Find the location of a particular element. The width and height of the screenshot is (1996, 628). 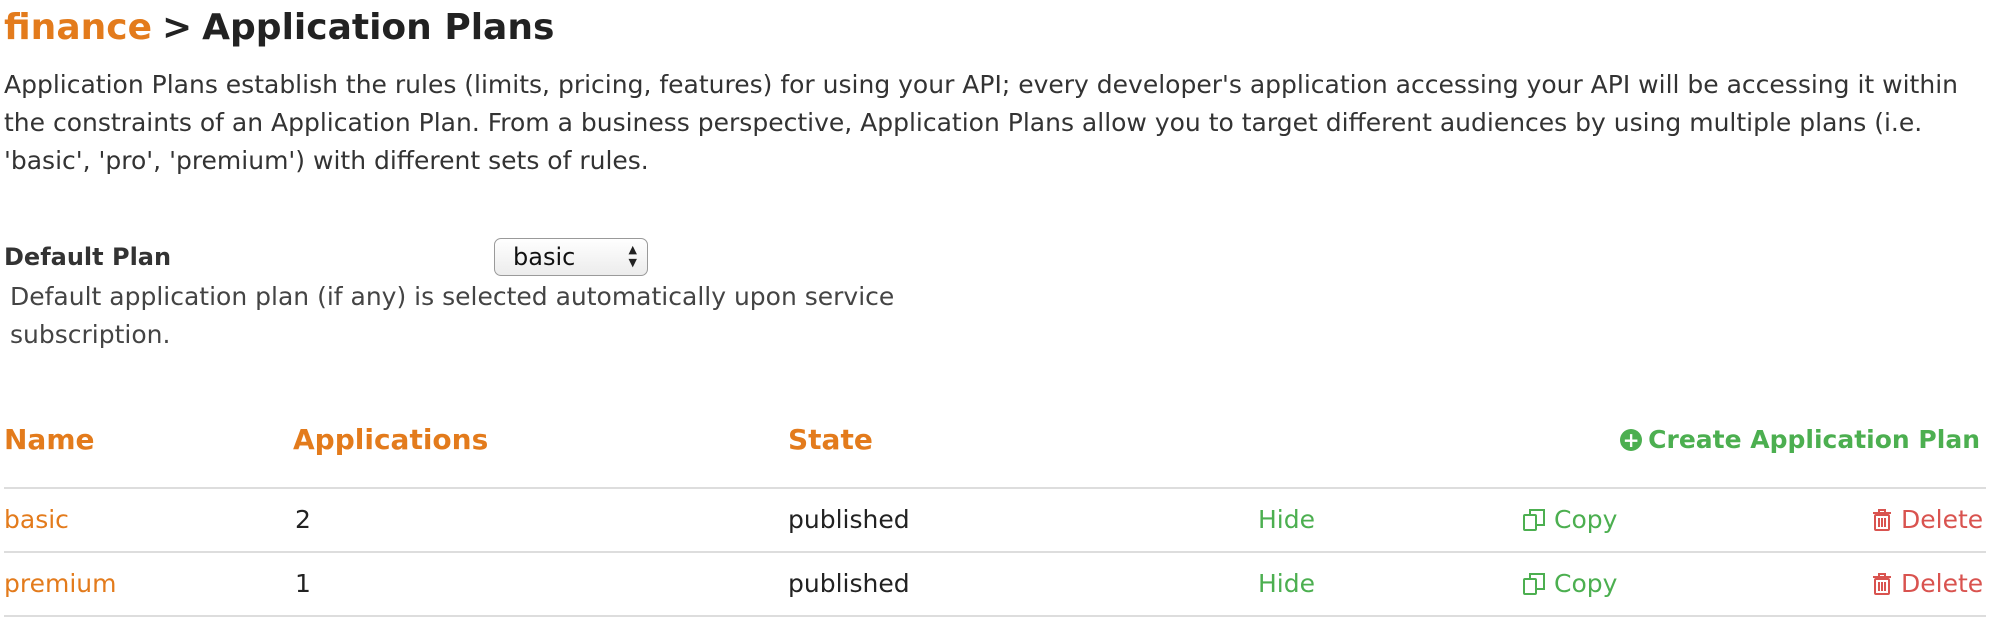

page-title: Application Plans is located at coordinates (378, 27).